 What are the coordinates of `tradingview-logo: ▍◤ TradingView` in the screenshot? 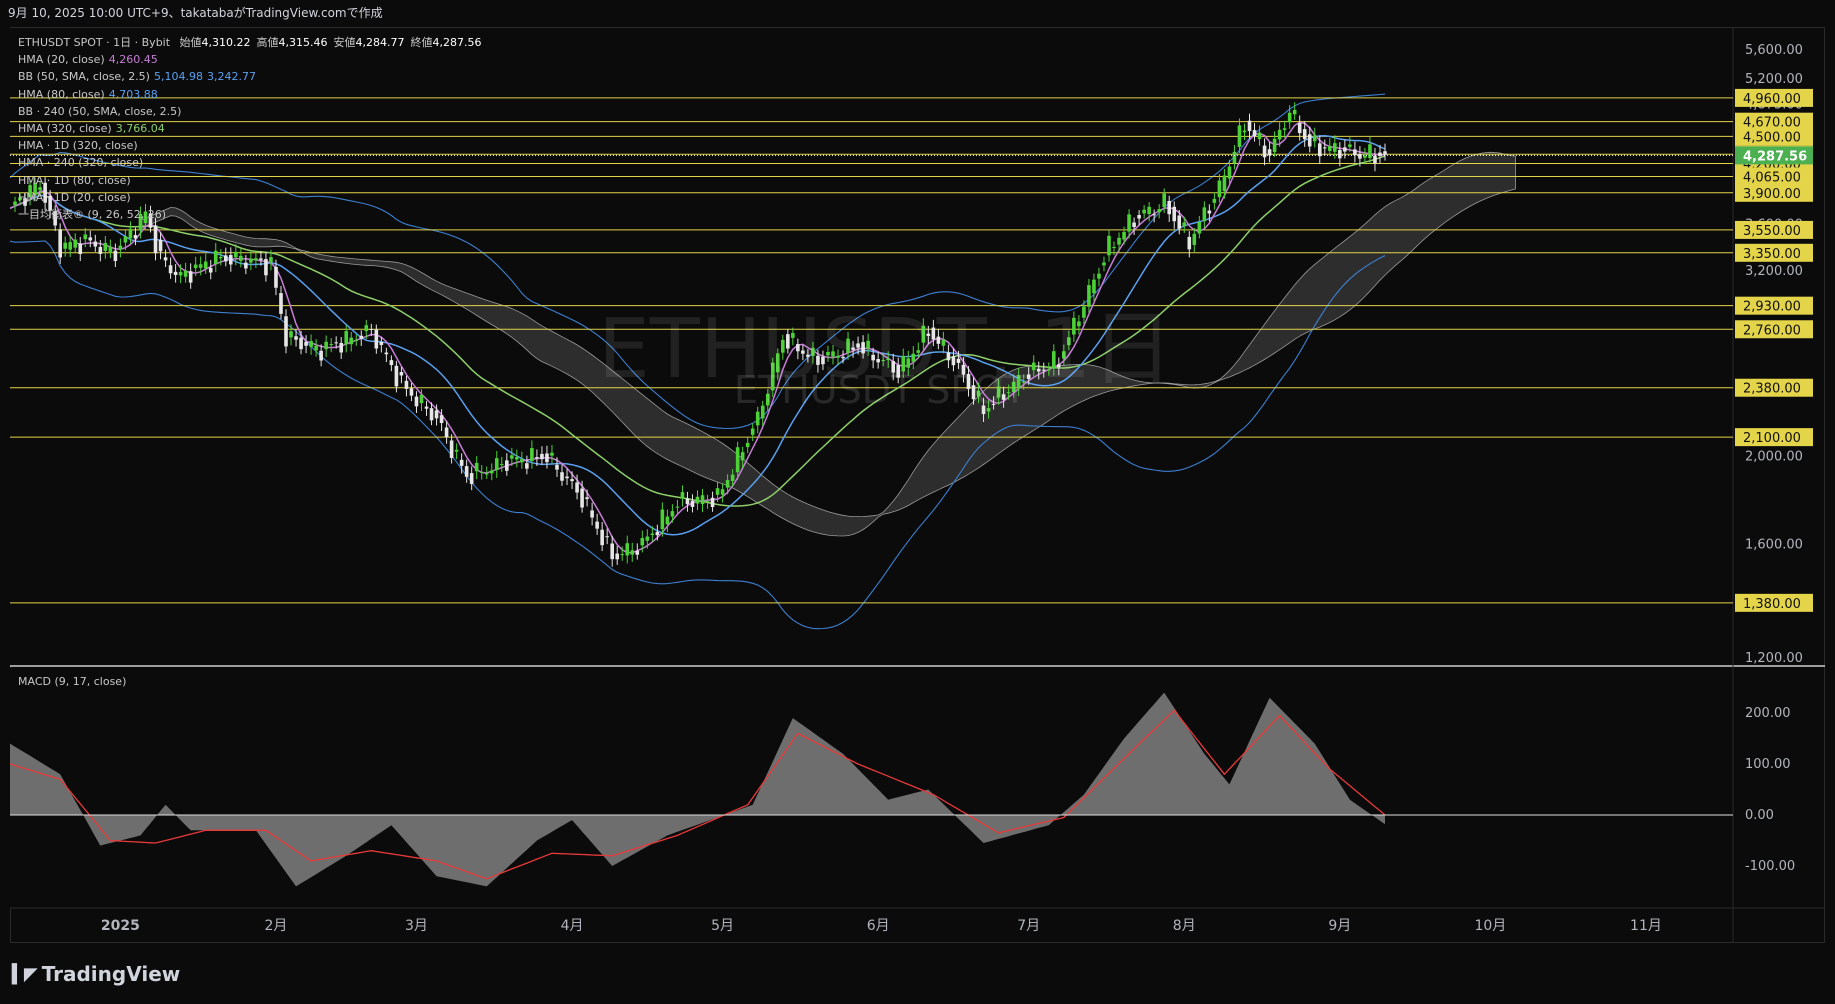 It's located at (96, 974).